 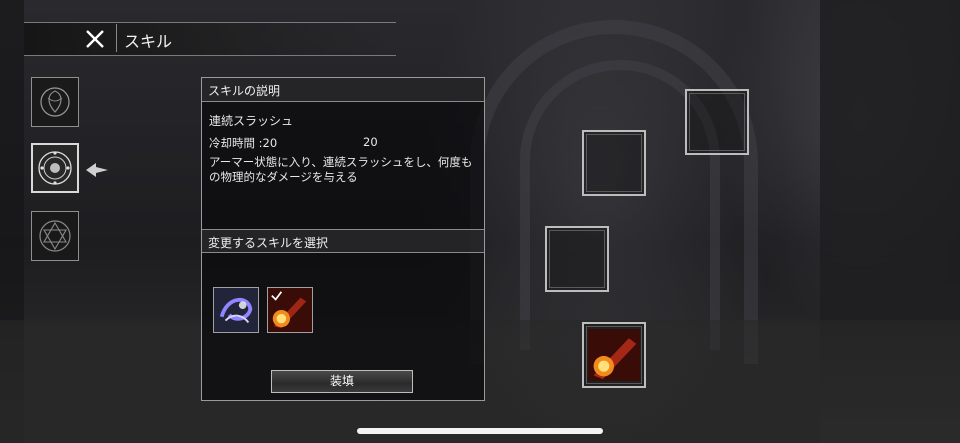 What do you see at coordinates (343, 90) in the screenshot?
I see `description-header: スキルの説明` at bounding box center [343, 90].